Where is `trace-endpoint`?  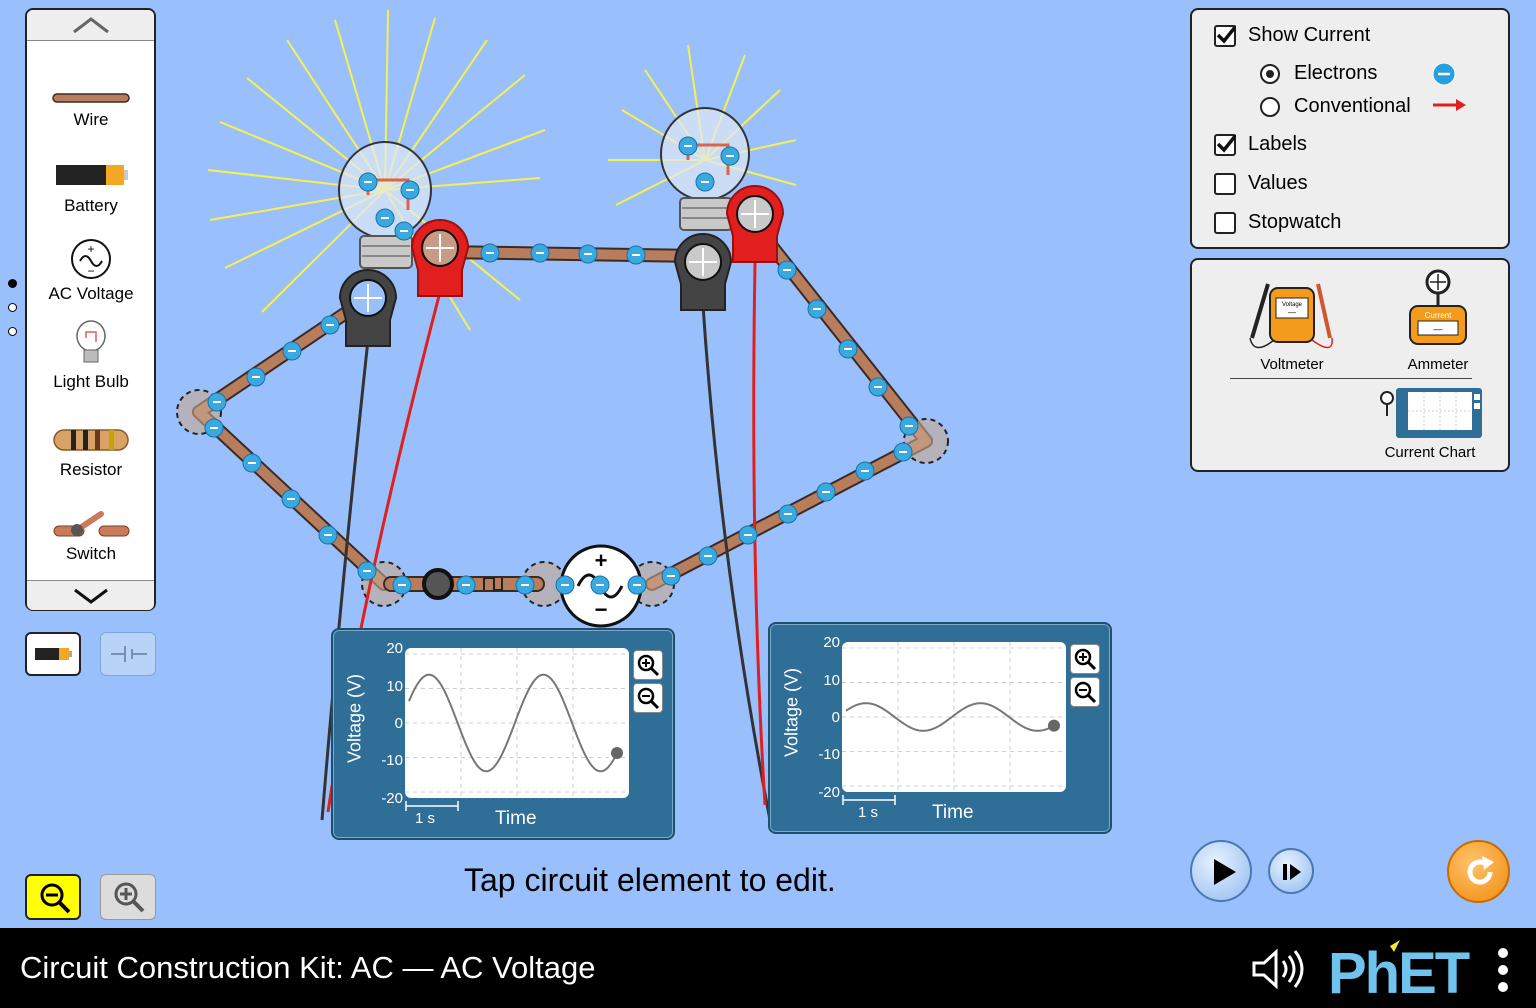 trace-endpoint is located at coordinates (1054, 725).